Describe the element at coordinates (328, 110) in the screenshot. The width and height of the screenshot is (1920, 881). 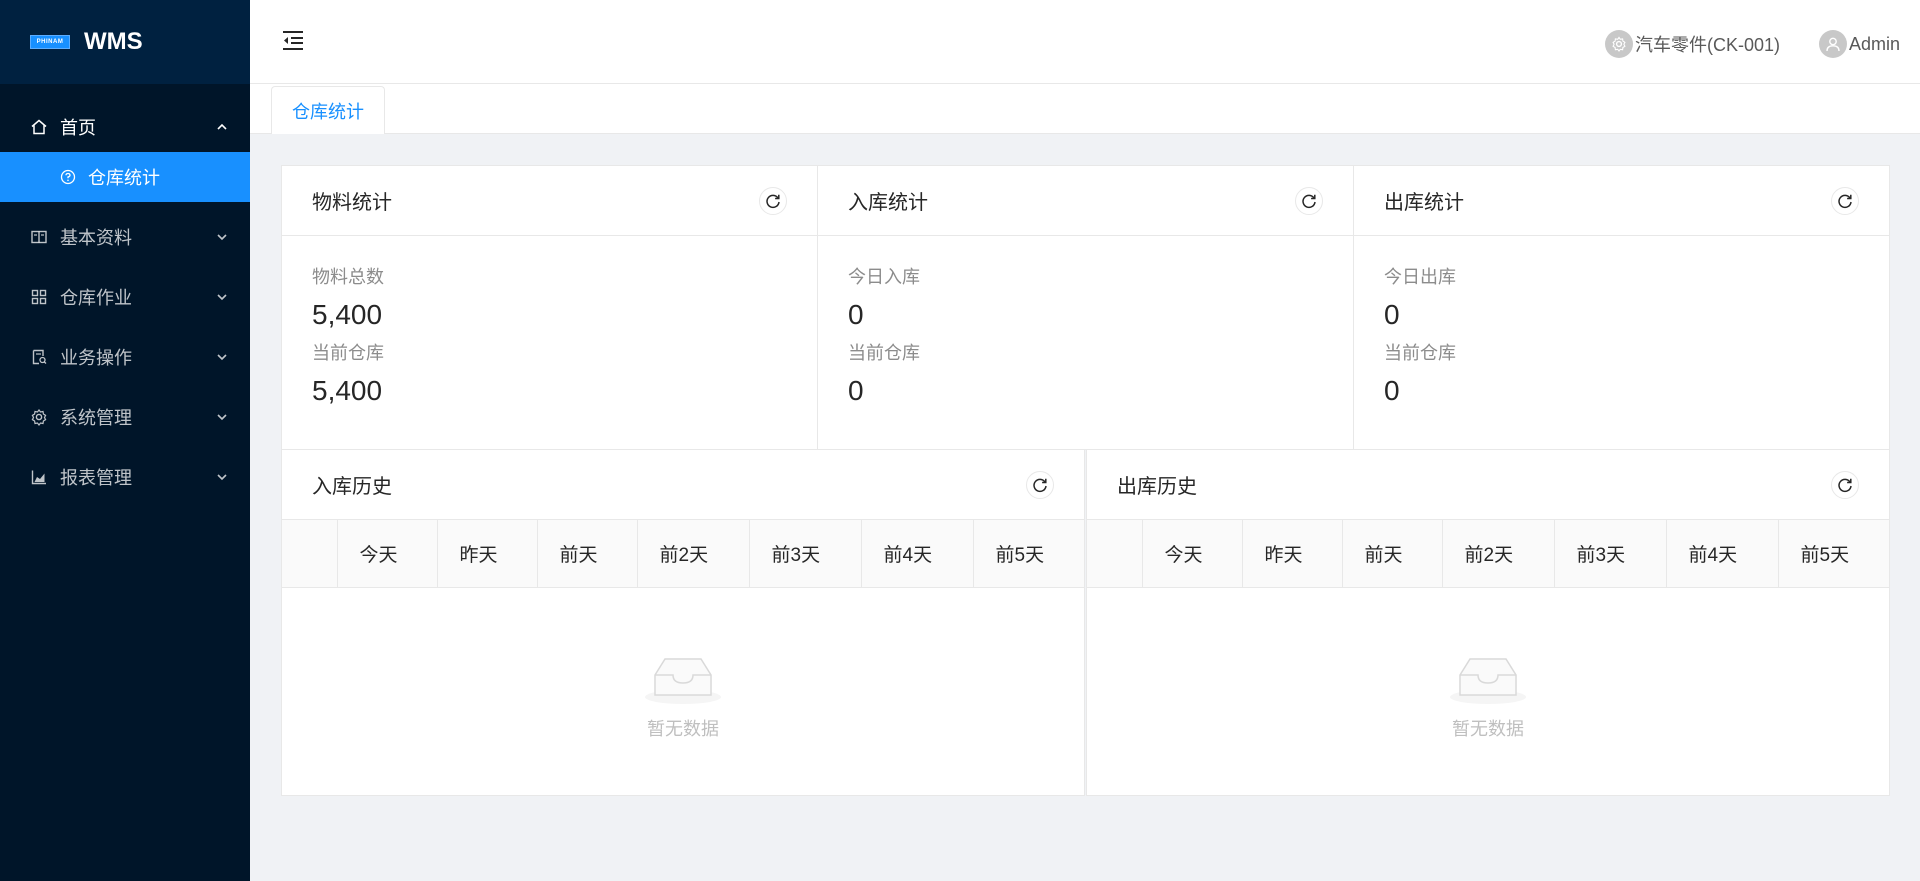
I see `tab-warehouse-stats: 仓库统计` at that location.